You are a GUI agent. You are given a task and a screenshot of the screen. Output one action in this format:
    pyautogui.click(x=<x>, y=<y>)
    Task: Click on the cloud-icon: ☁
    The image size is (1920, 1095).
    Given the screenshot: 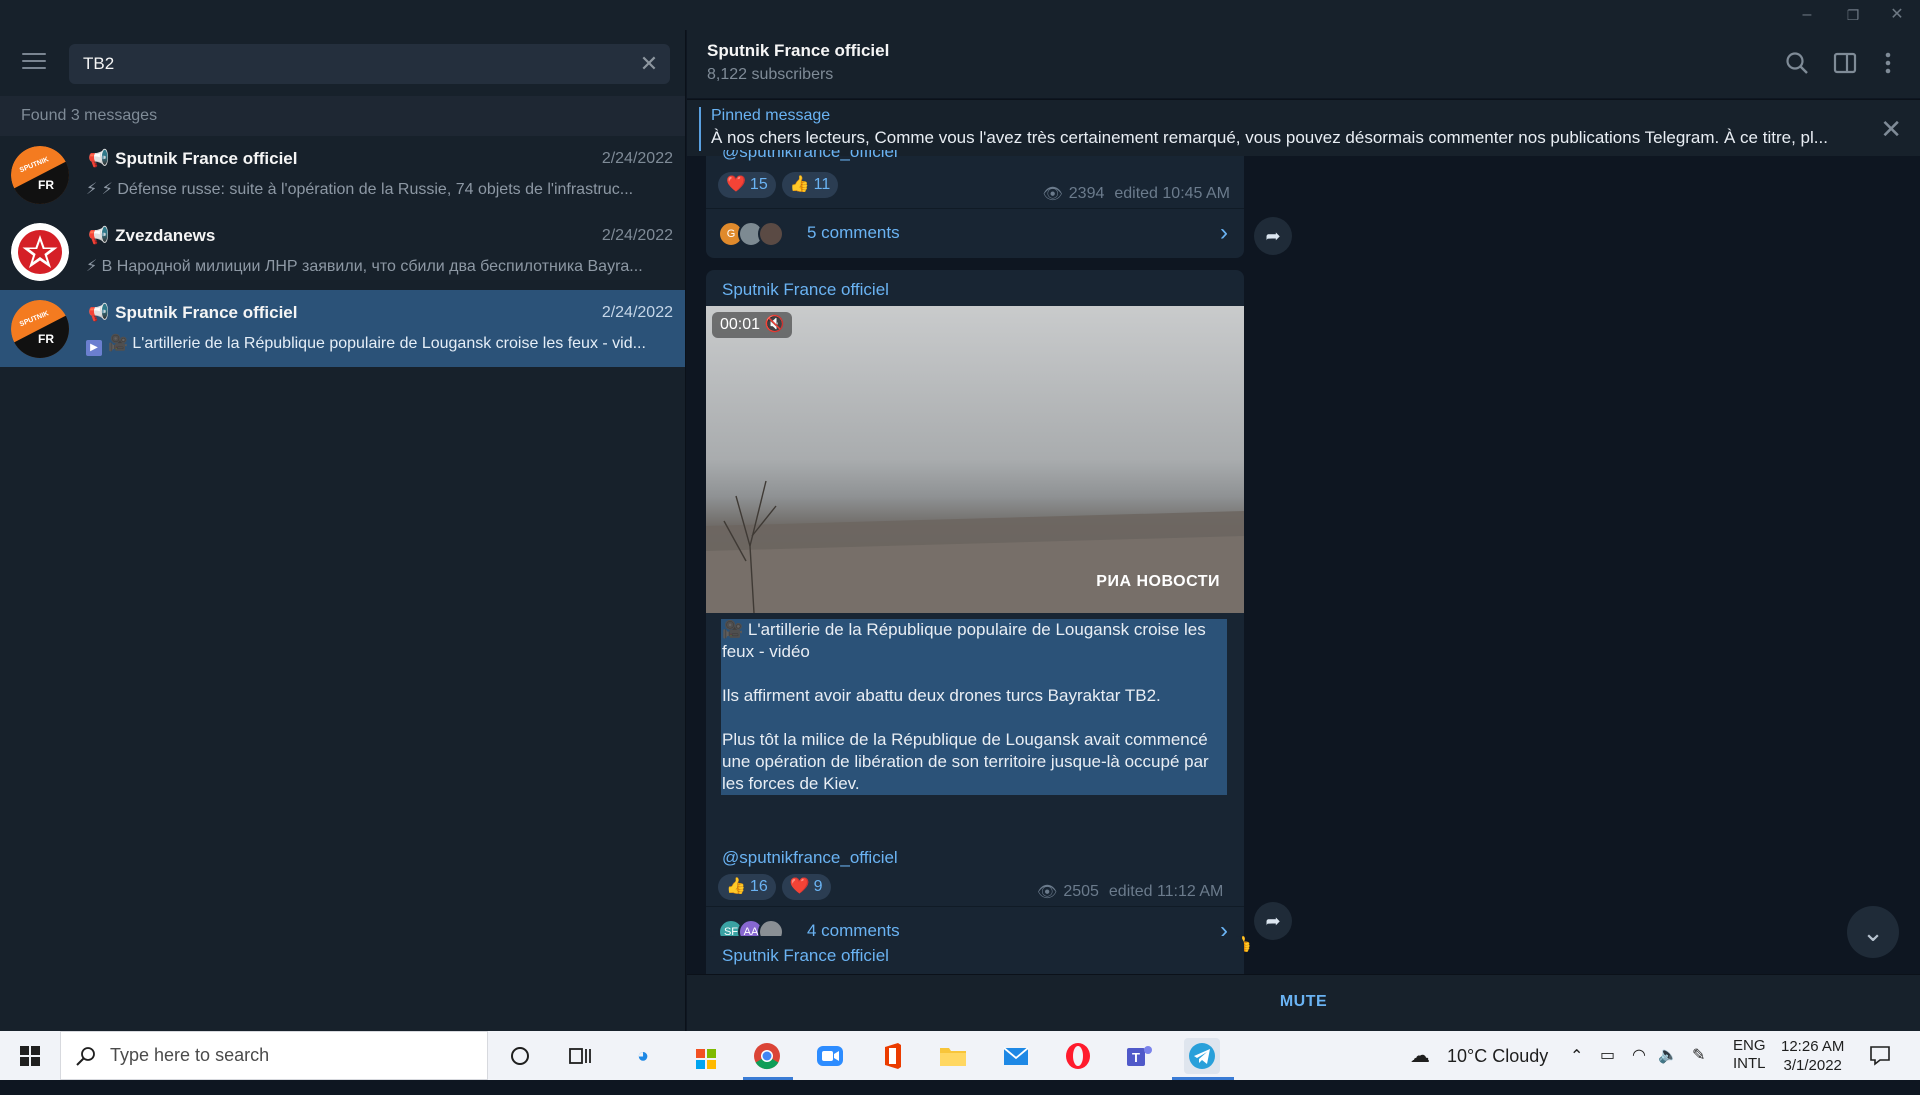 What is the action you would take?
    pyautogui.click(x=1420, y=1056)
    